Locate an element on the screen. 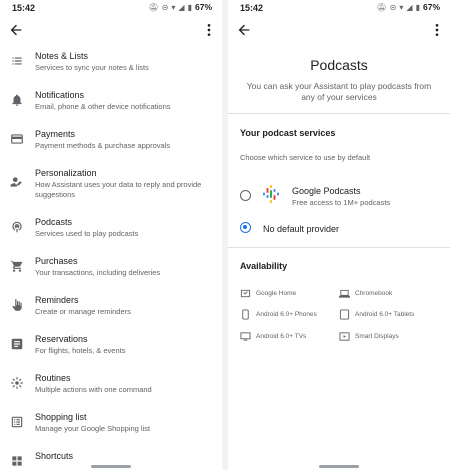 The width and height of the screenshot is (450, 470). radio-no-default-provider is located at coordinates (245, 227).